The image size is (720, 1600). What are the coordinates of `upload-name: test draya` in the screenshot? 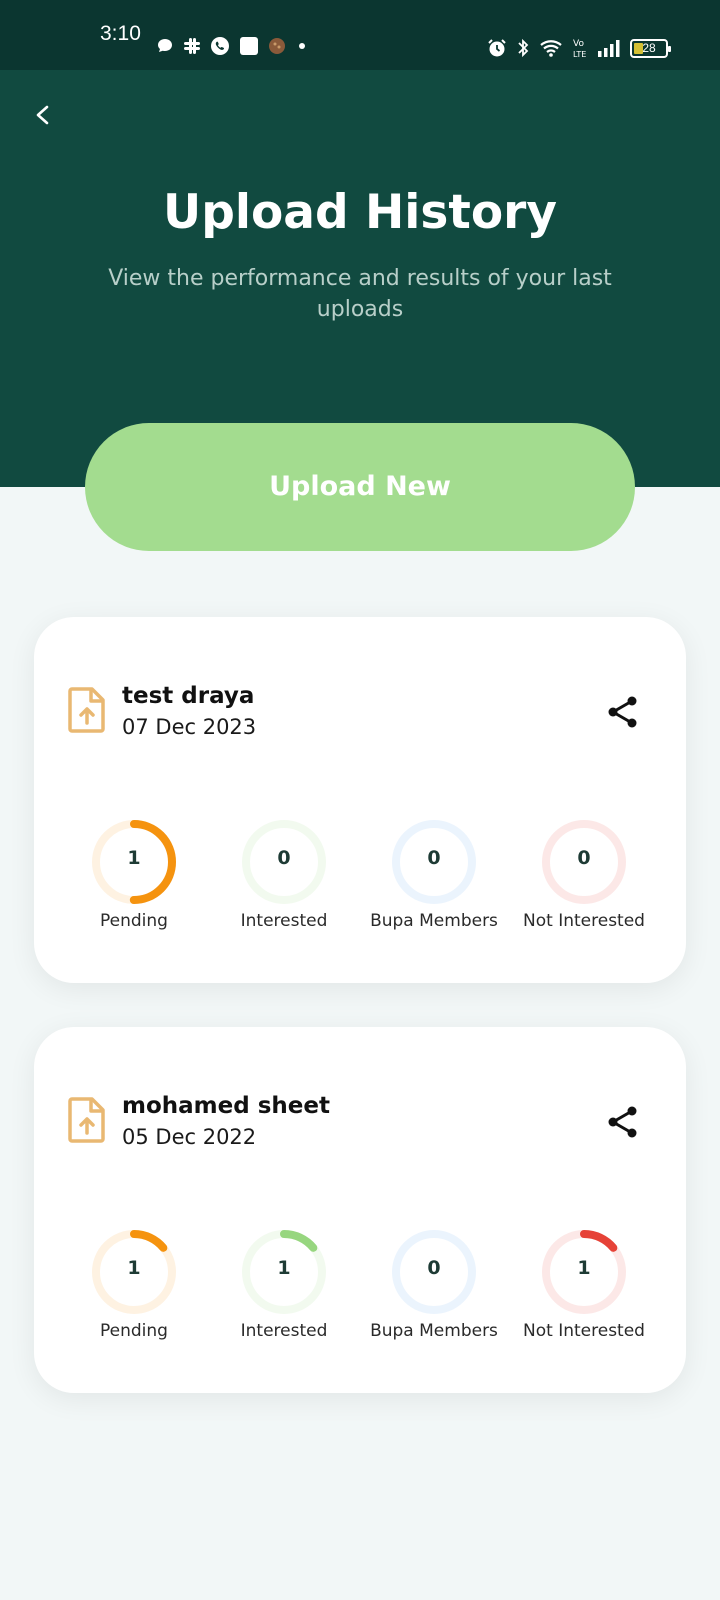 It's located at (188, 696).